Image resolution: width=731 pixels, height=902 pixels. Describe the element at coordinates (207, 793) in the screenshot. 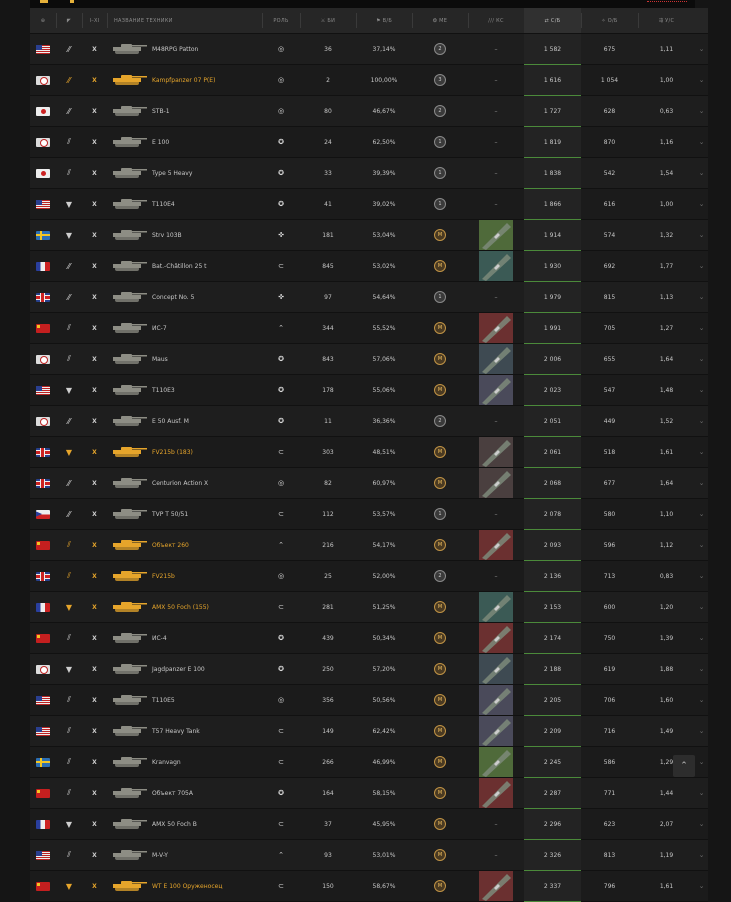

I see `vehicle-name-cell: Объект 705А` at that location.